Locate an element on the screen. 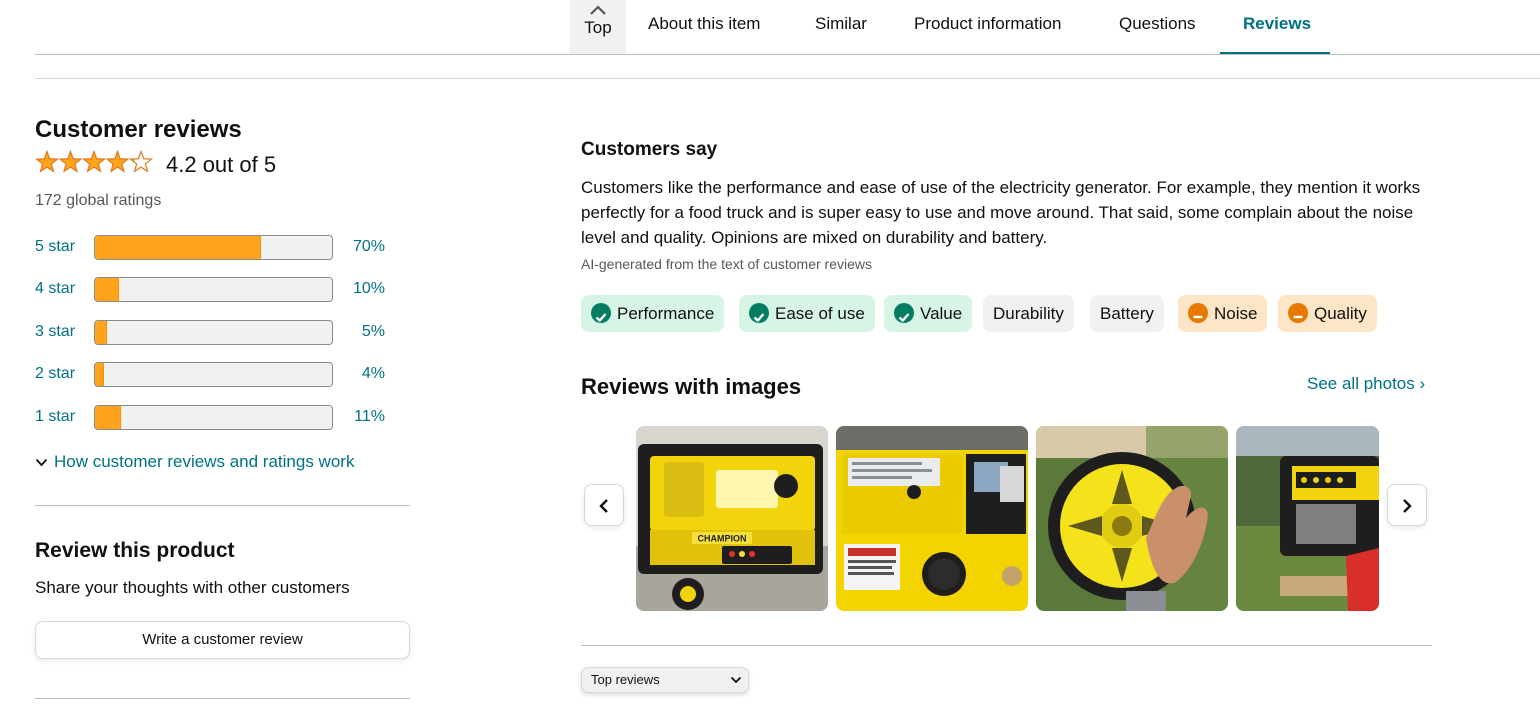  generator-label-photo is located at coordinates (932, 518).